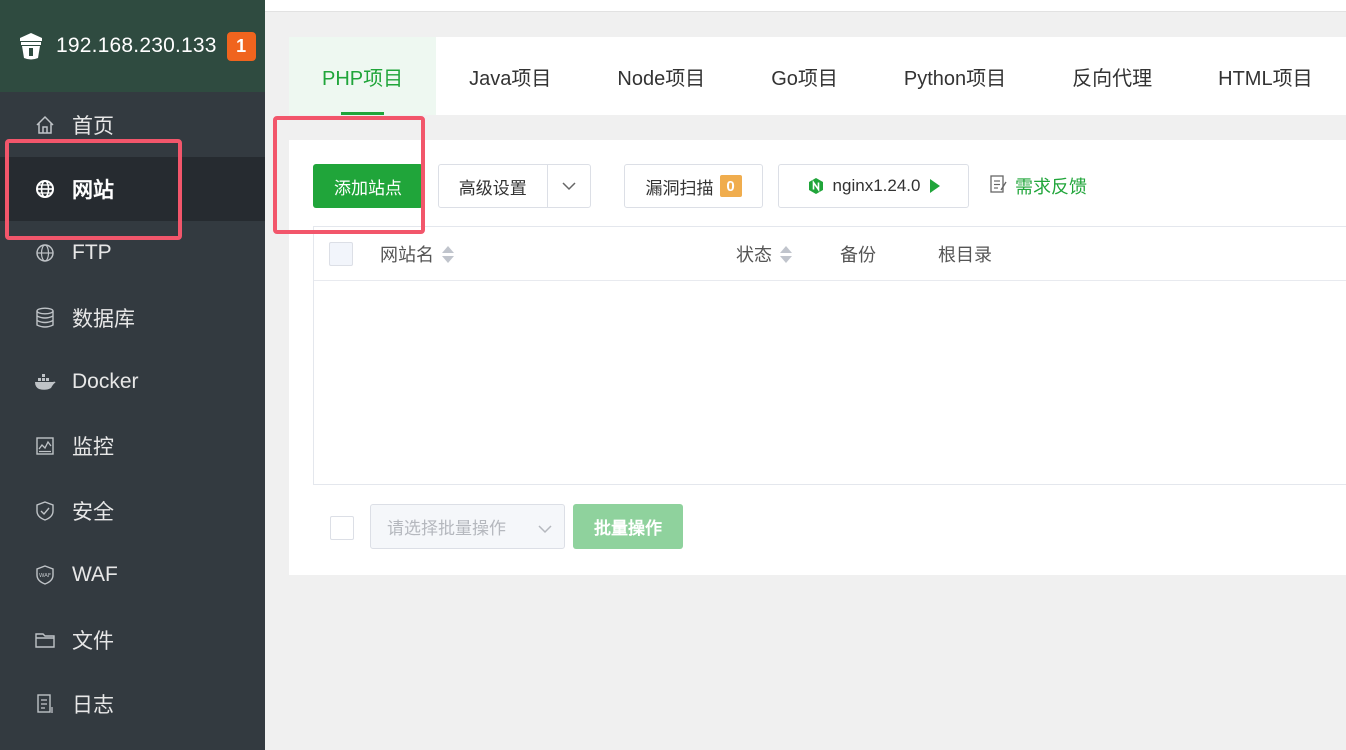  What do you see at coordinates (93, 641) in the screenshot?
I see `sidebar-item-label: 文件` at bounding box center [93, 641].